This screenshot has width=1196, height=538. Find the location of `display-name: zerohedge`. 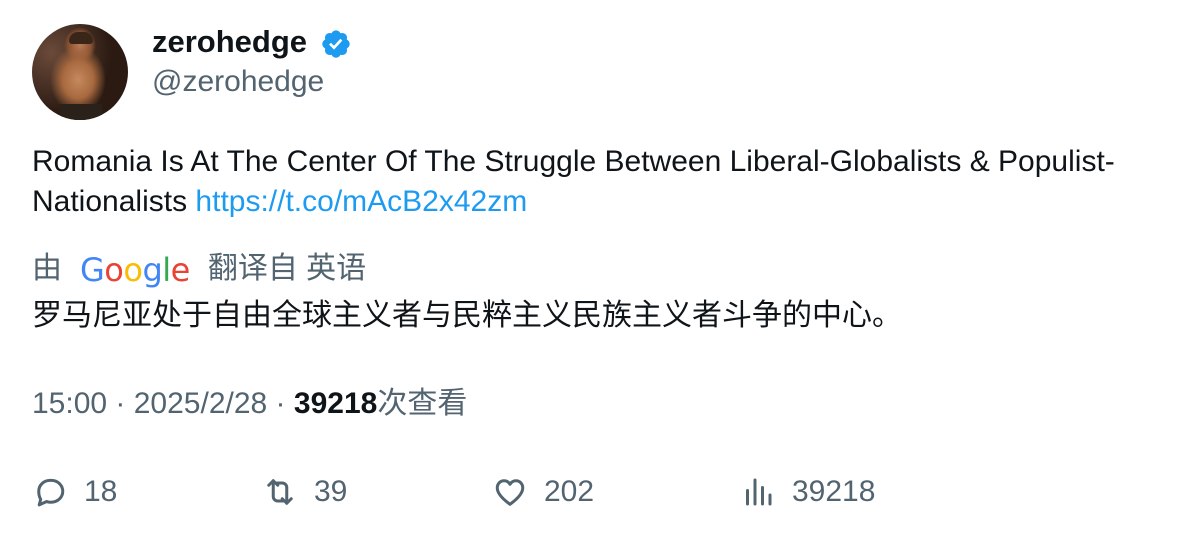

display-name: zerohedge is located at coordinates (229, 42).